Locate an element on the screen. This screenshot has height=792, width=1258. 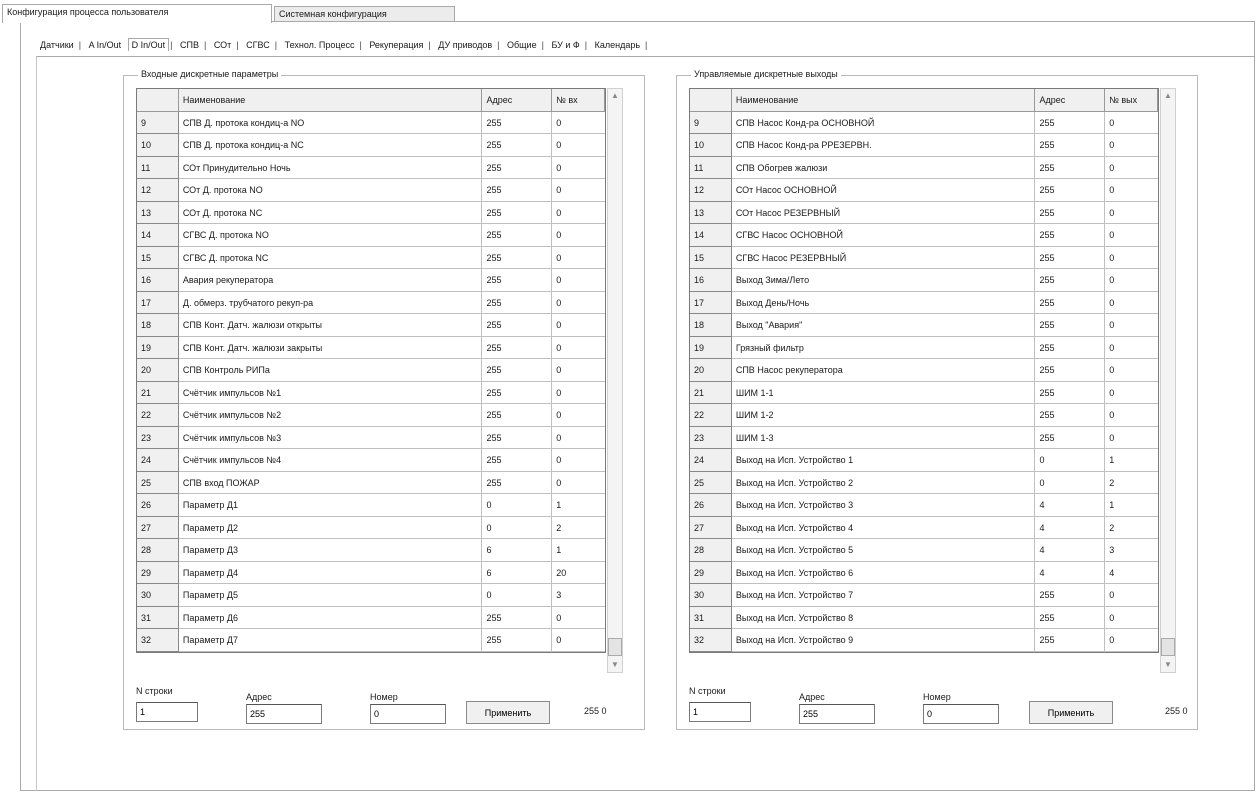
name-cell: Параметр Д4 is located at coordinates (330, 572).